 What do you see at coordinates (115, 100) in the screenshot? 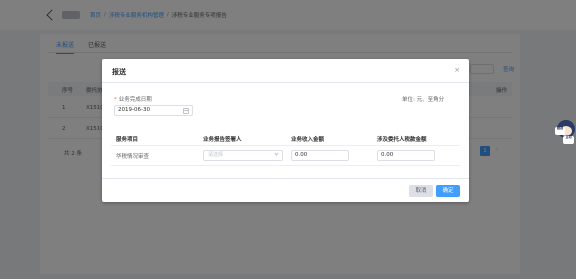
I see `required-star: *` at bounding box center [115, 100].